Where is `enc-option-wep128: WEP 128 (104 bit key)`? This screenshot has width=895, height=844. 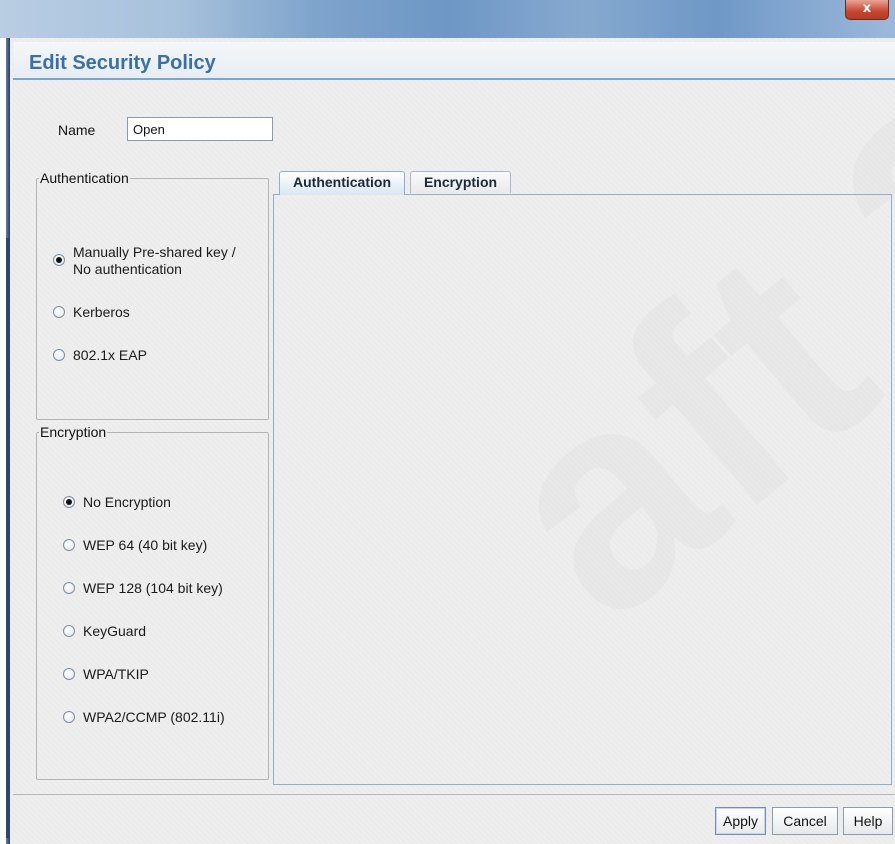 enc-option-wep128: WEP 128 (104 bit key) is located at coordinates (143, 588).